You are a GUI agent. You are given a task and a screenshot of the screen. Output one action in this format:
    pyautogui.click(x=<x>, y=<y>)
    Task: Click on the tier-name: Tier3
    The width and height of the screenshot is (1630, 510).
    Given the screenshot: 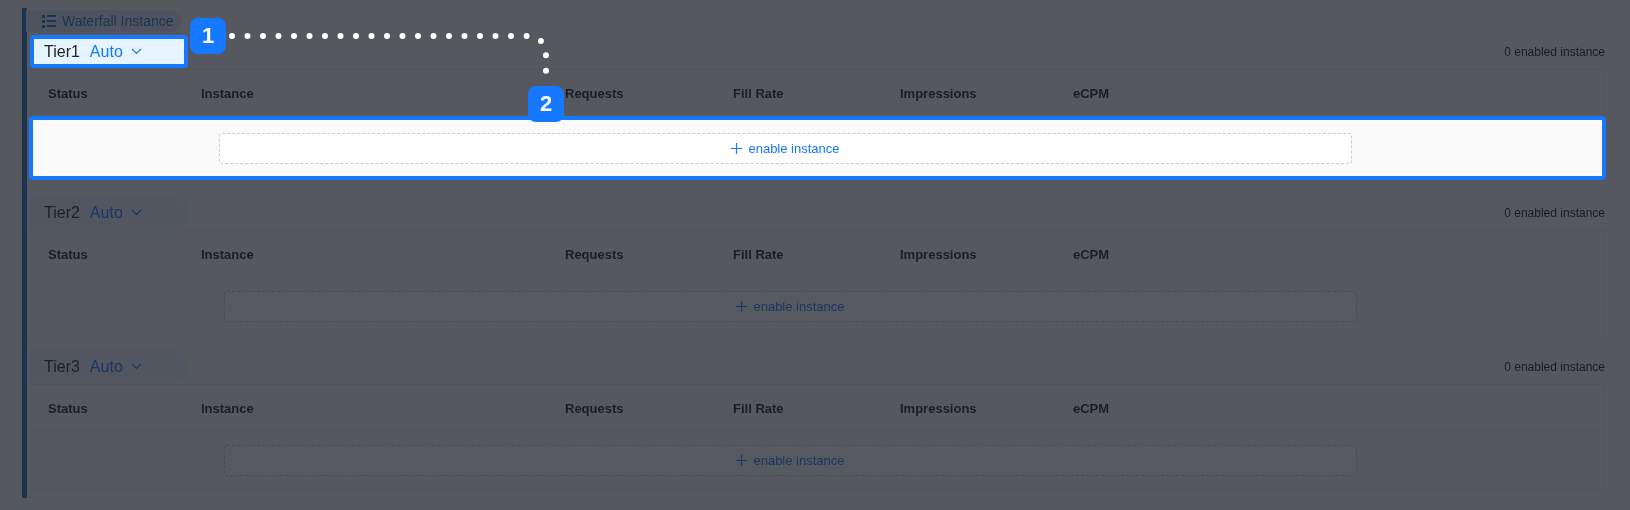 What is the action you would take?
    pyautogui.click(x=62, y=366)
    